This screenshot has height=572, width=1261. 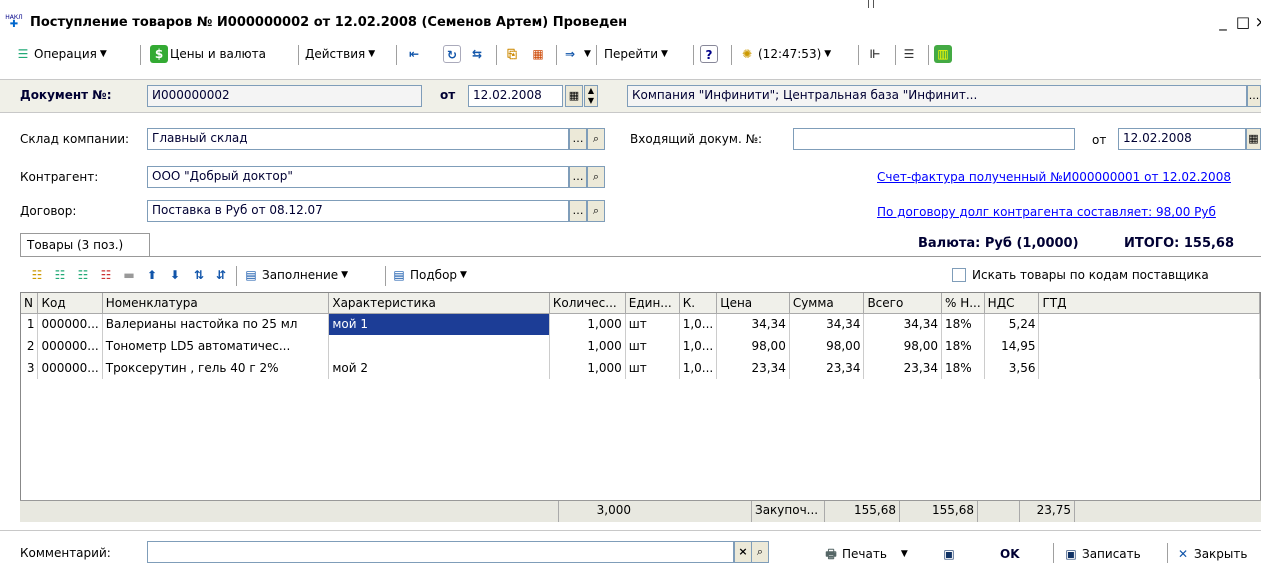 What do you see at coordinates (710, 54) in the screenshot?
I see `help-button: ?` at bounding box center [710, 54].